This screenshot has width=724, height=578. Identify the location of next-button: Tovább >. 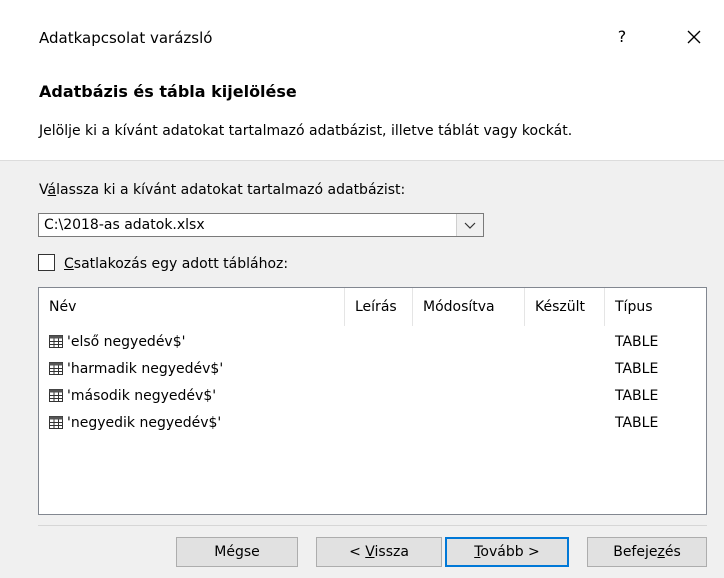
(507, 552).